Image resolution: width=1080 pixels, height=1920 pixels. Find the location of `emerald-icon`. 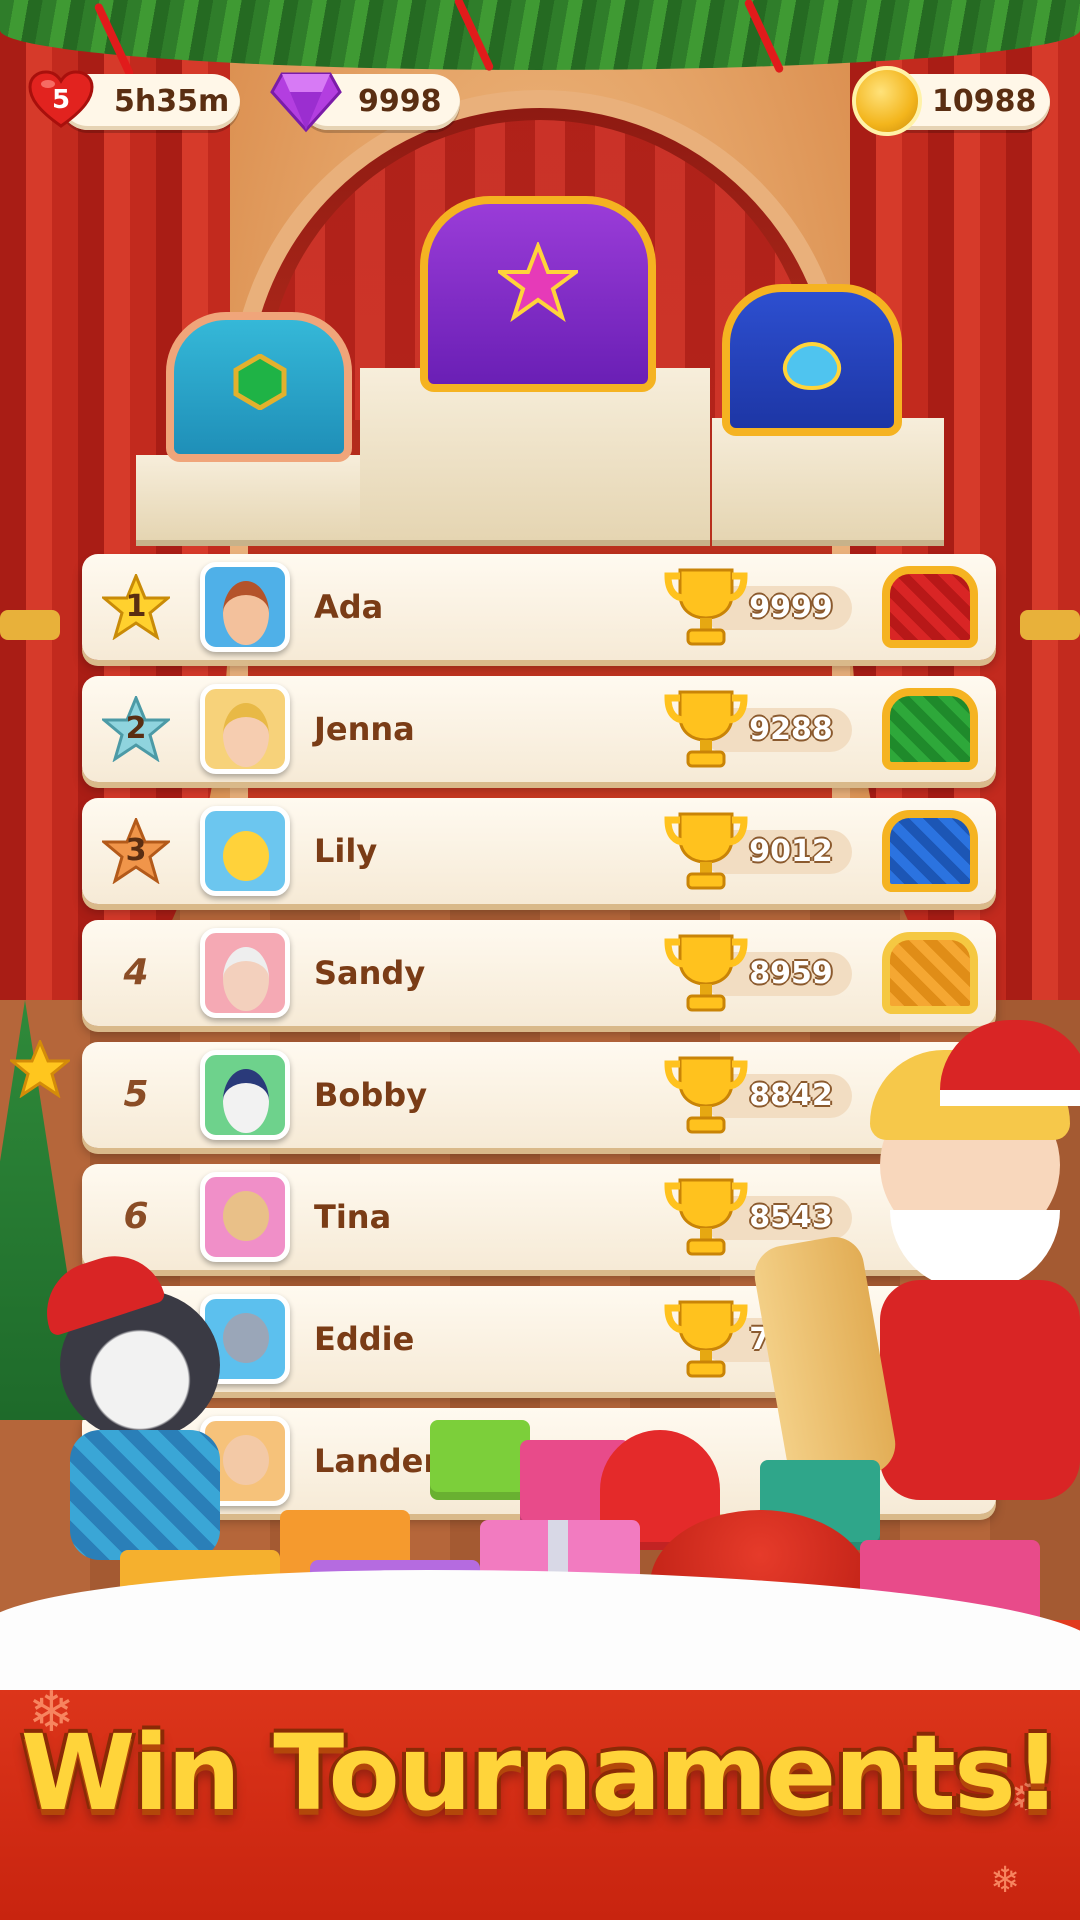

emerald-icon is located at coordinates (260, 382).